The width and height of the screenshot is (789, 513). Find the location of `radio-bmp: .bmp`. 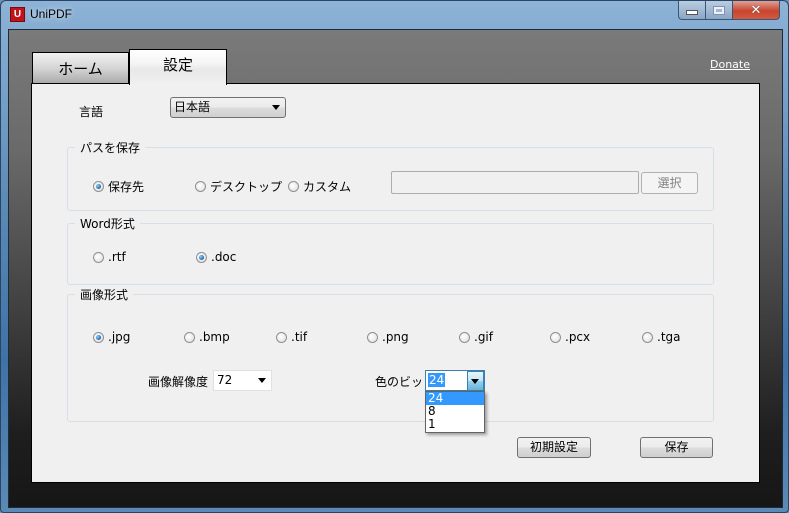

radio-bmp: .bmp is located at coordinates (207, 337).